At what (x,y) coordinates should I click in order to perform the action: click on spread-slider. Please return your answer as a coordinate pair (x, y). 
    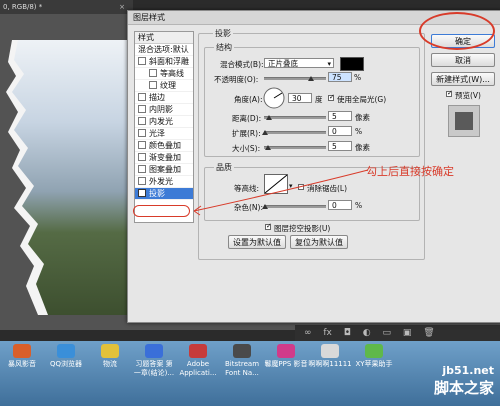
    Looking at the image, I should click on (295, 132).